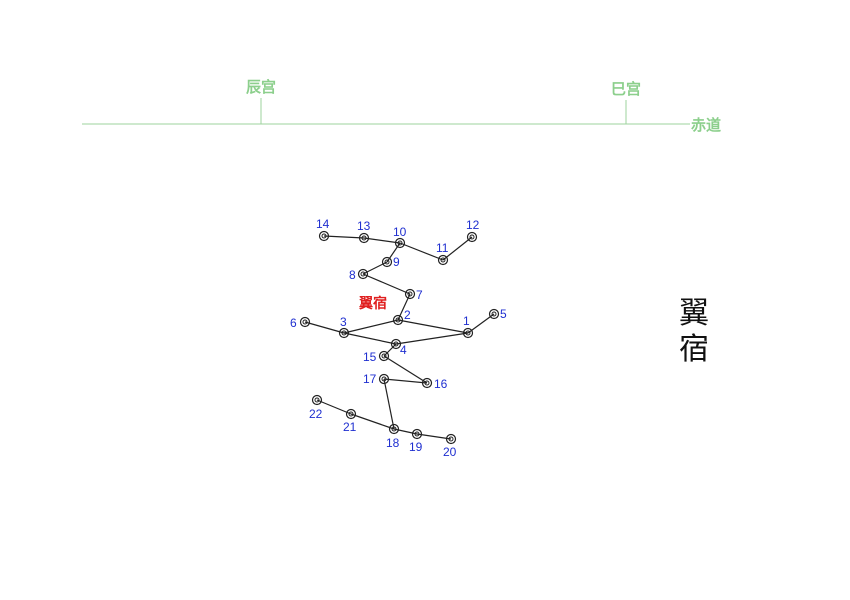  I want to click on star-number-19: 19, so click(416, 447).